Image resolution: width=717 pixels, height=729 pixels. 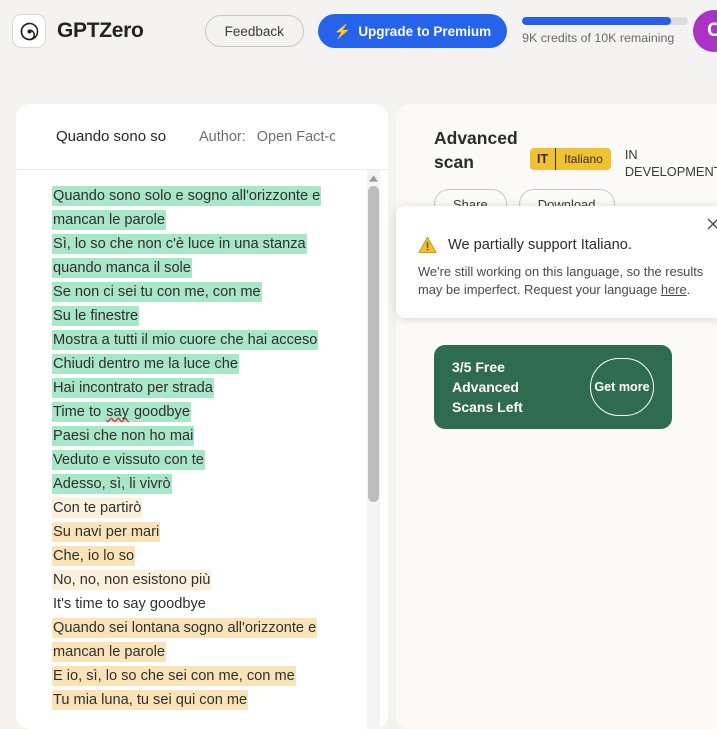 I want to click on document-line: Paesi che non ho mai, so click(x=123, y=436).